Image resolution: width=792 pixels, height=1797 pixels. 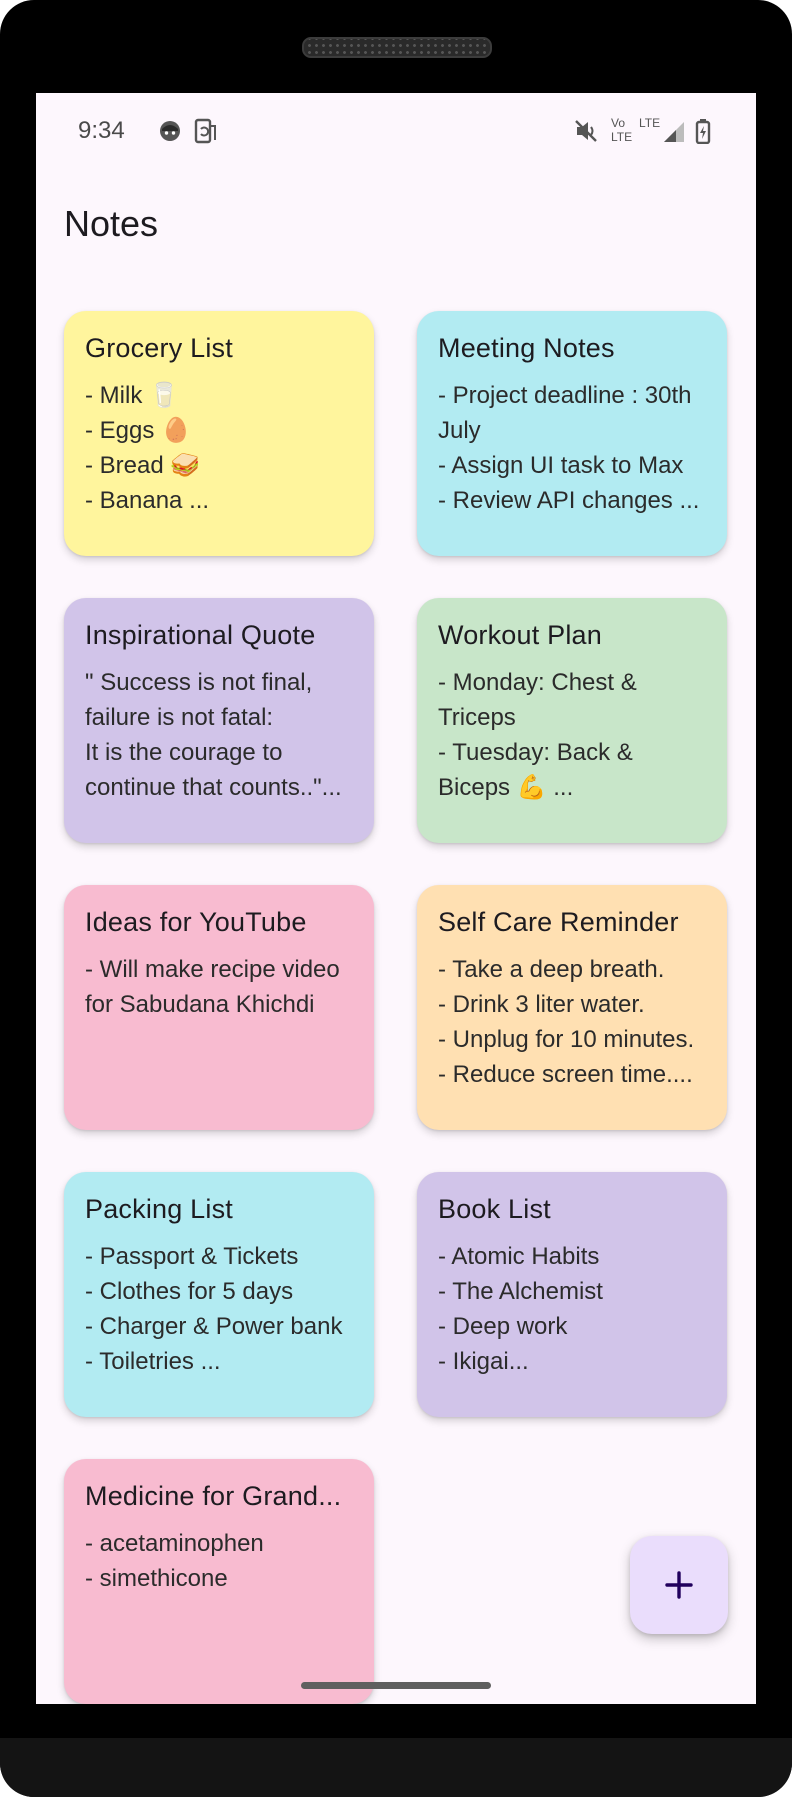 What do you see at coordinates (622, 137) in the screenshot?
I see `lte-label: LTE` at bounding box center [622, 137].